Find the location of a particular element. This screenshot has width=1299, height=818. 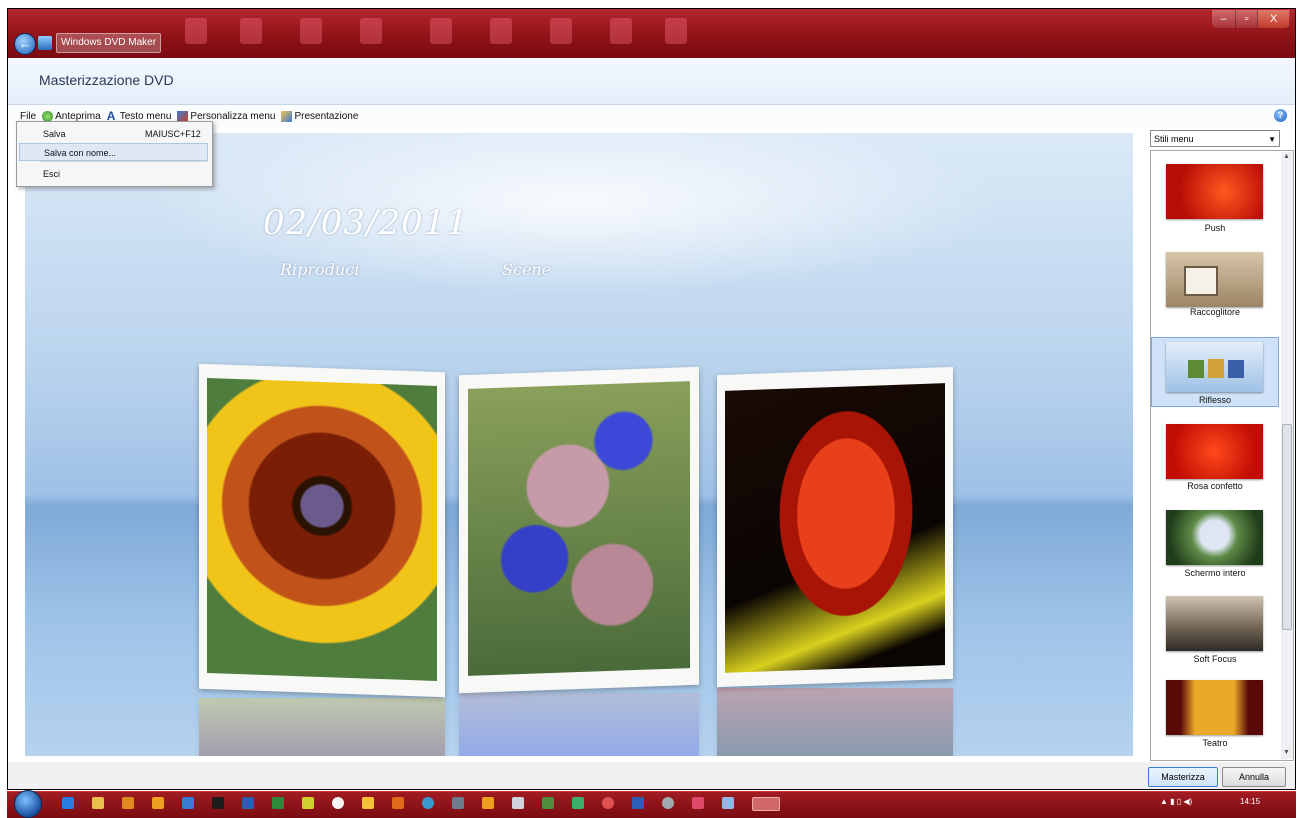

file-menu-button: File is located at coordinates (28, 116).